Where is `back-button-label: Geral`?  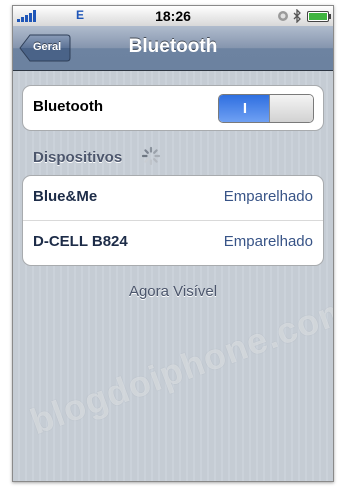
back-button-label: Geral is located at coordinates (47, 47).